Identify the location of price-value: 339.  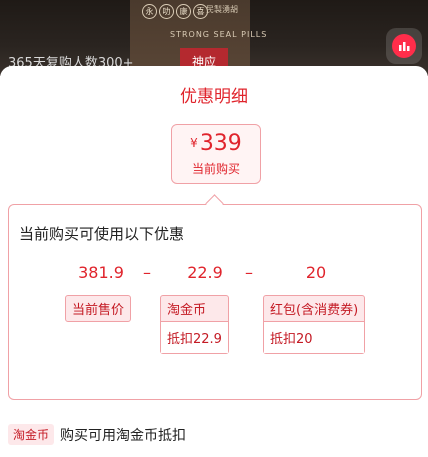
(220, 143).